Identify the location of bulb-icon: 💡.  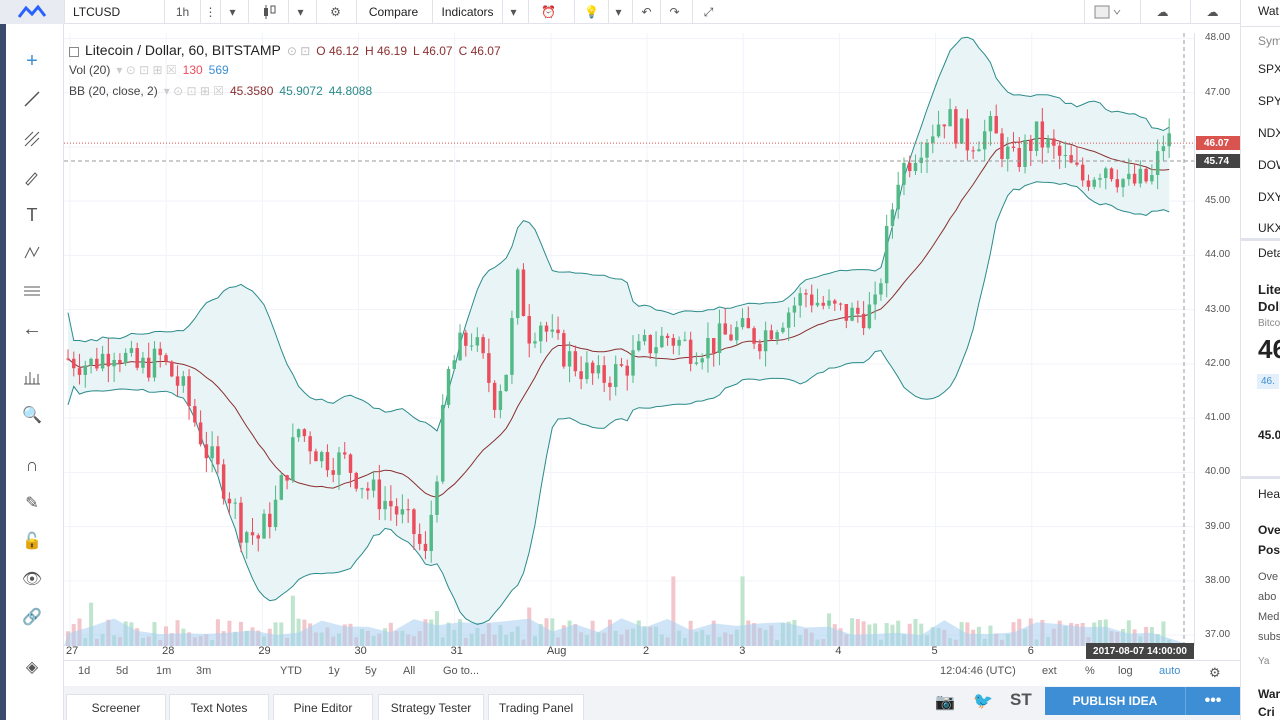
(591, 12).